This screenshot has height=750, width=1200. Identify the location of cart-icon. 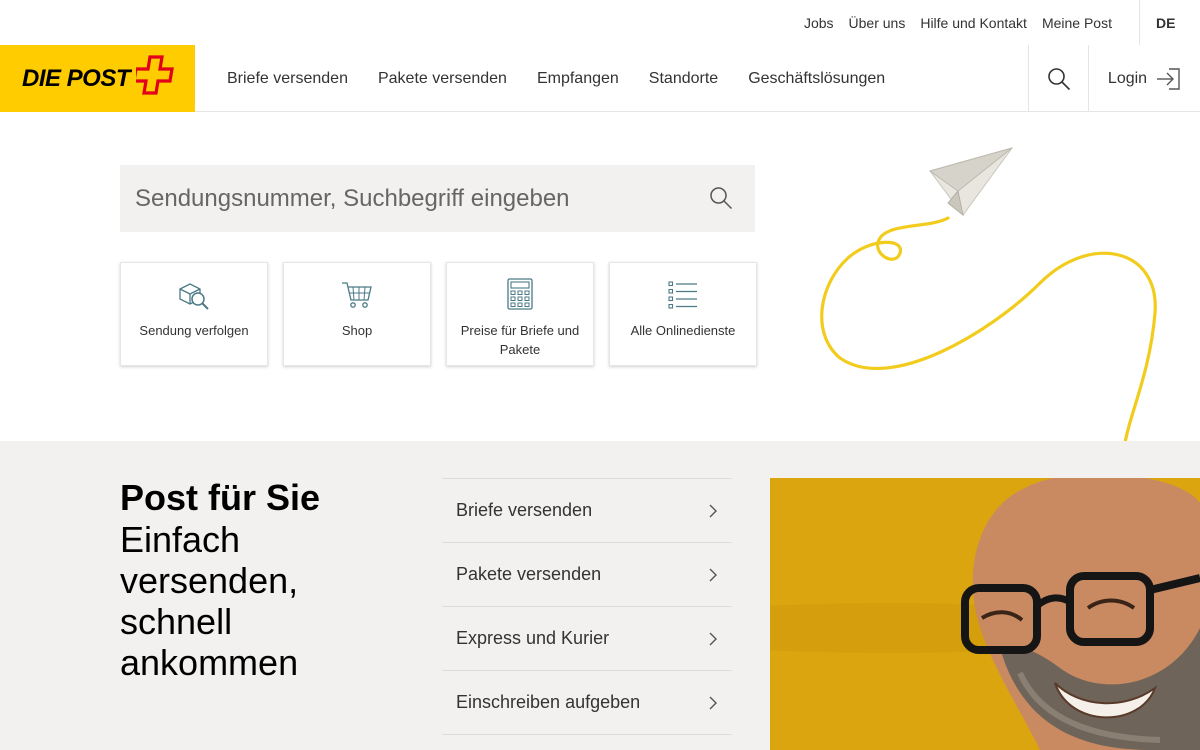
(357, 294).